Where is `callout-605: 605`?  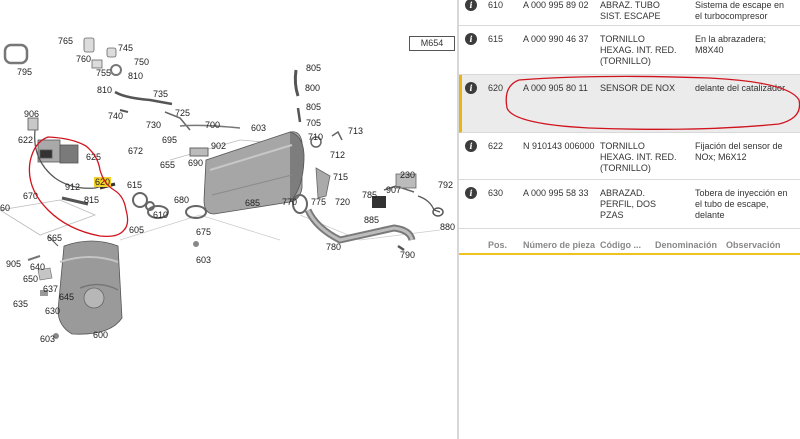 callout-605: 605 is located at coordinates (136, 230).